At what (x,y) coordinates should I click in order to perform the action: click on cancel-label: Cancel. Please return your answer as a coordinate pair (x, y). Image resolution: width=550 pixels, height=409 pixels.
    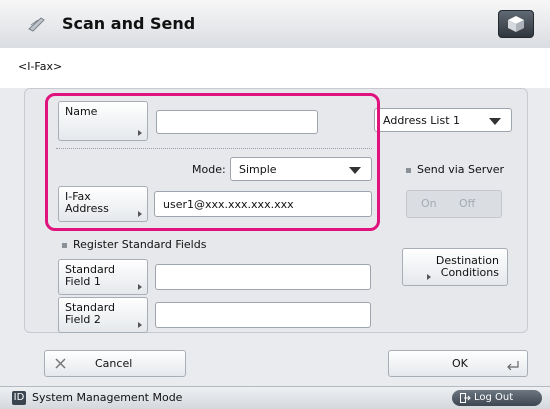
    Looking at the image, I should click on (114, 363).